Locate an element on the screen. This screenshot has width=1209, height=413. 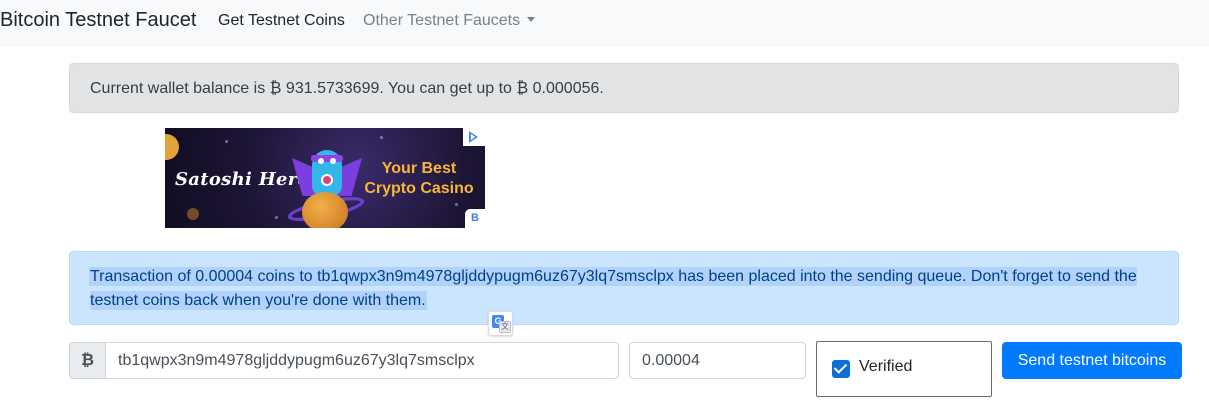
captcha-widget: Verified is located at coordinates (904, 369).